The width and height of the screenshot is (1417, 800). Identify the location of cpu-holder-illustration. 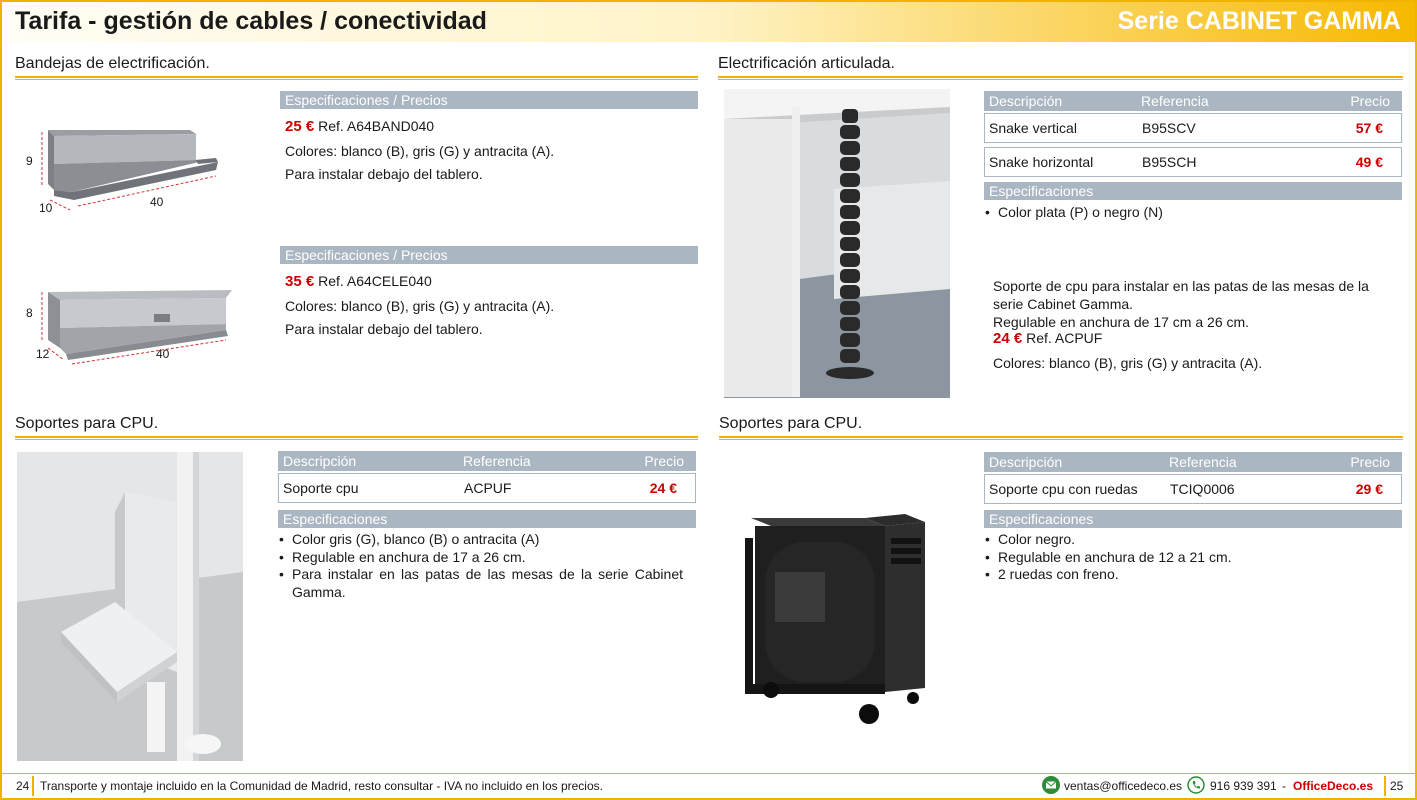
(130, 606).